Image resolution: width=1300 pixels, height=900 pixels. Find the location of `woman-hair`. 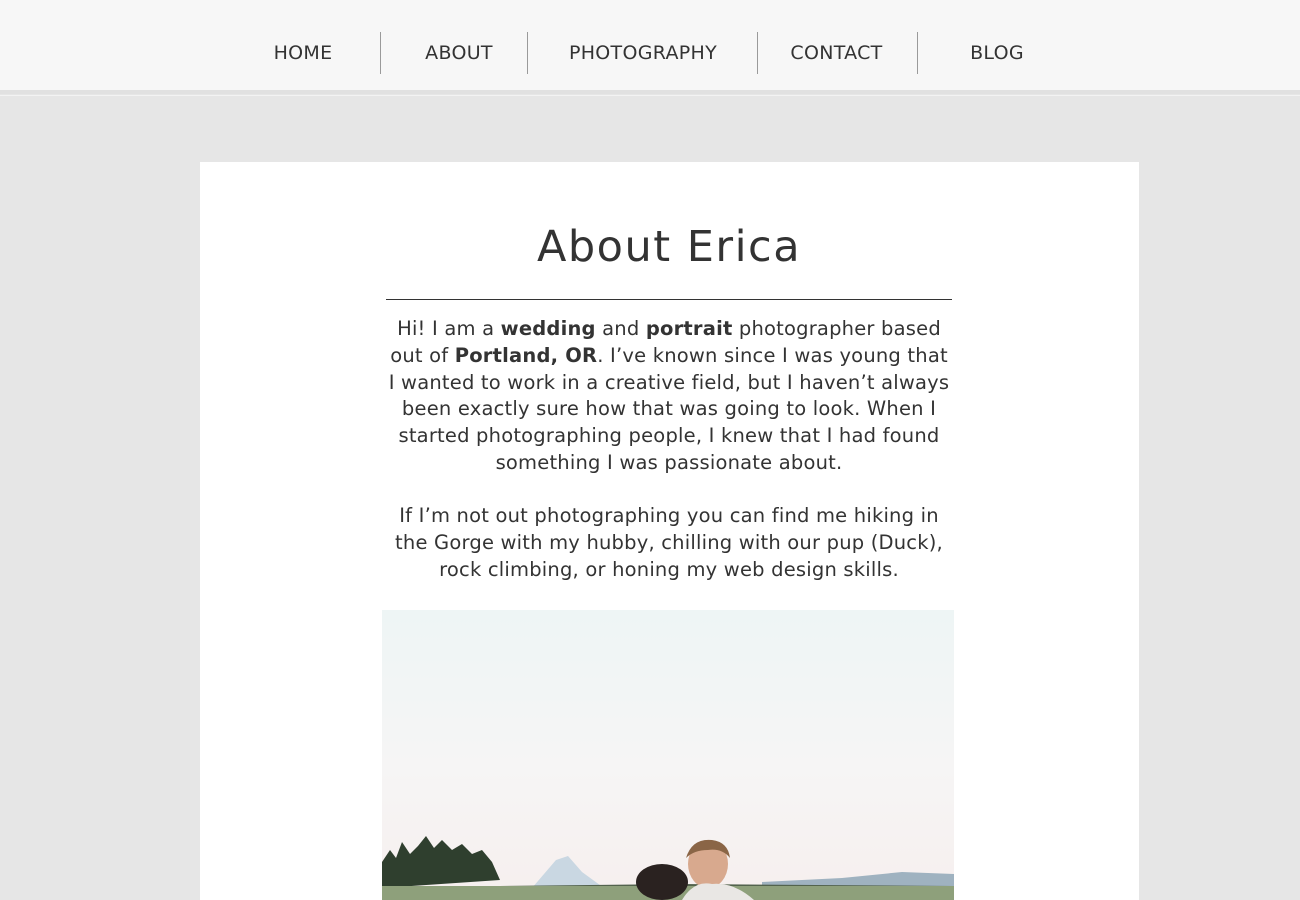

woman-hair is located at coordinates (662, 882).